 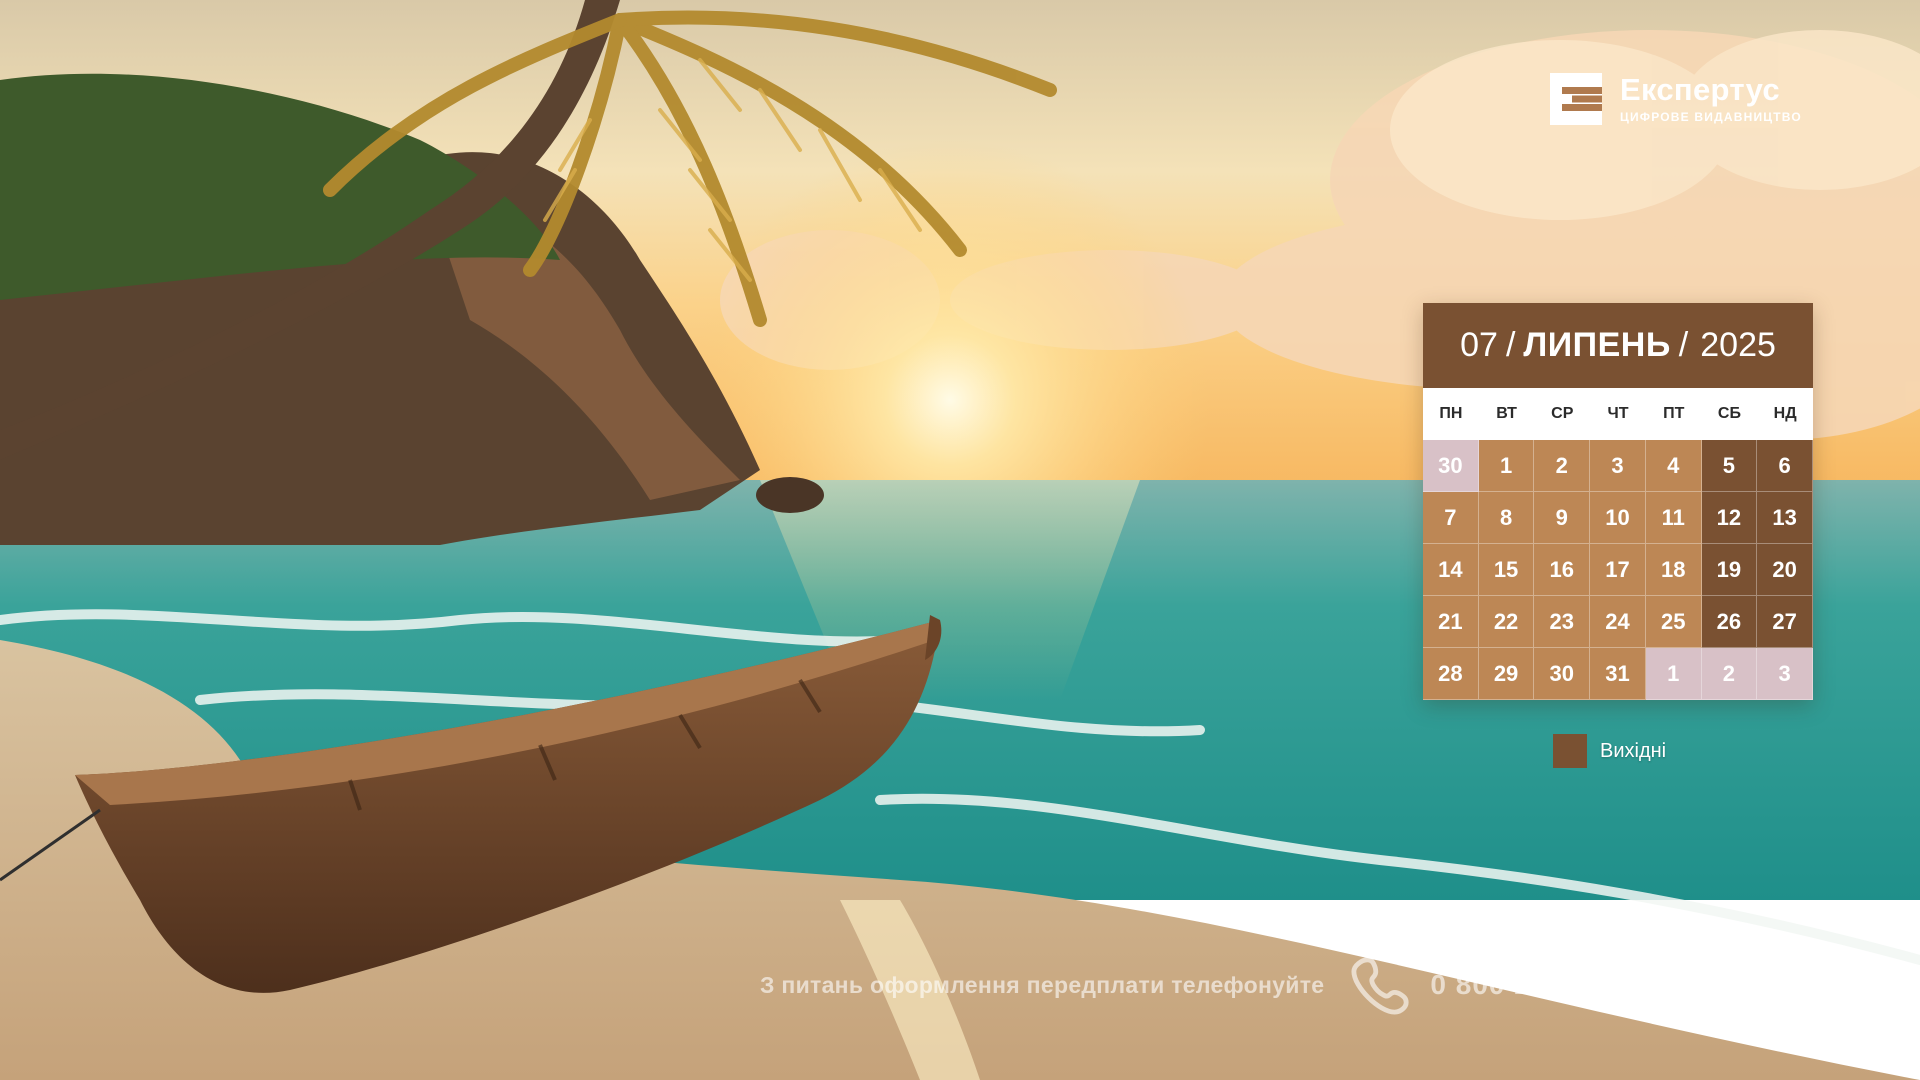 What do you see at coordinates (1562, 466) in the screenshot?
I see `calendar-day-work: 2` at bounding box center [1562, 466].